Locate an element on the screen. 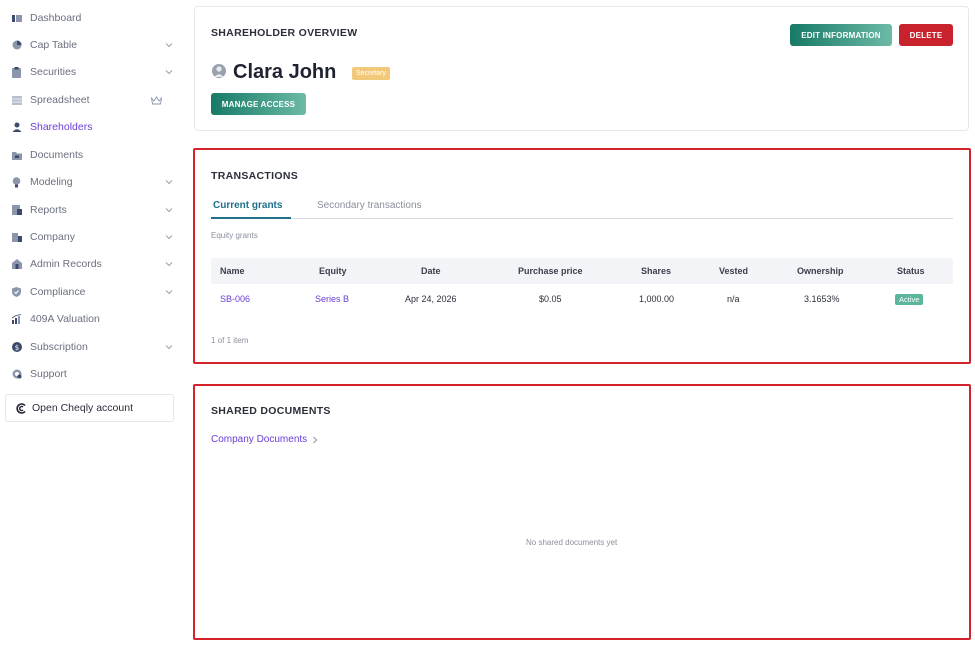 This screenshot has width=975, height=645. cheqly-label: Open Cheqly account is located at coordinates (82, 408).